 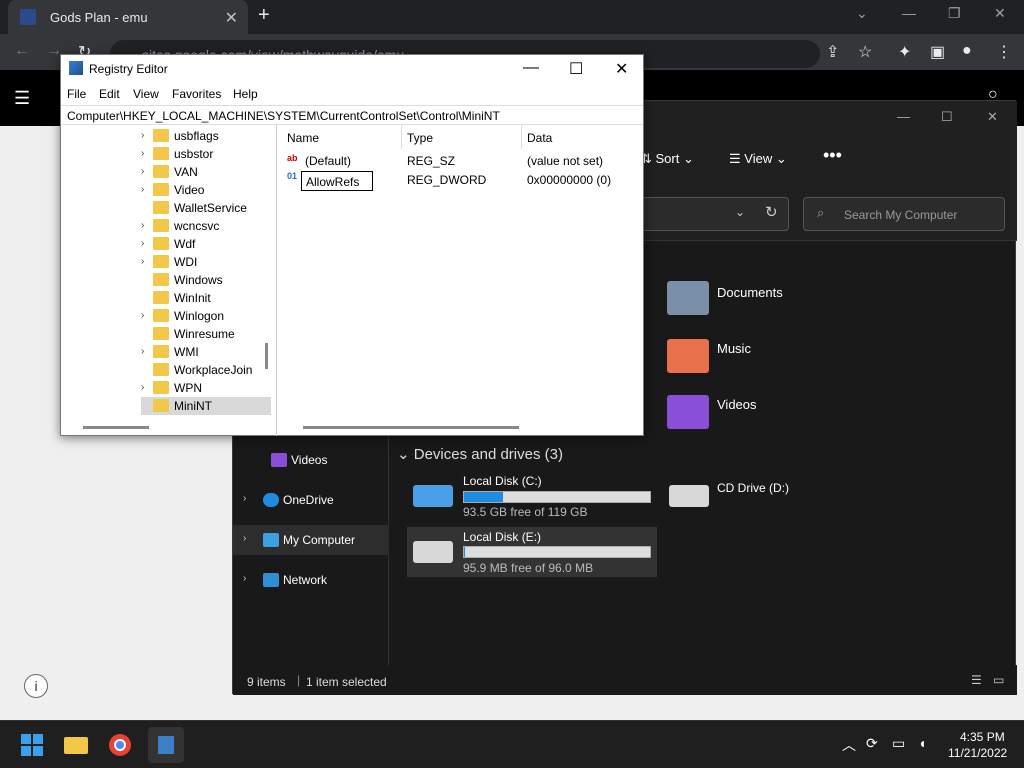 I want to click on bookmark-star-icon: ☆, so click(x=865, y=52).